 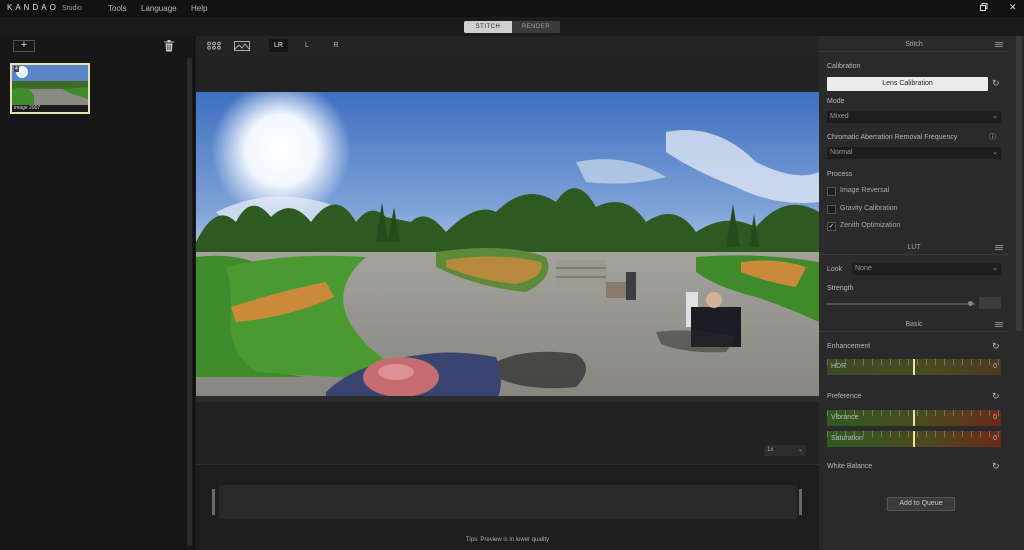 What do you see at coordinates (993, 138) in the screenshot?
I see `info-icon: ⓘ` at bounding box center [993, 138].